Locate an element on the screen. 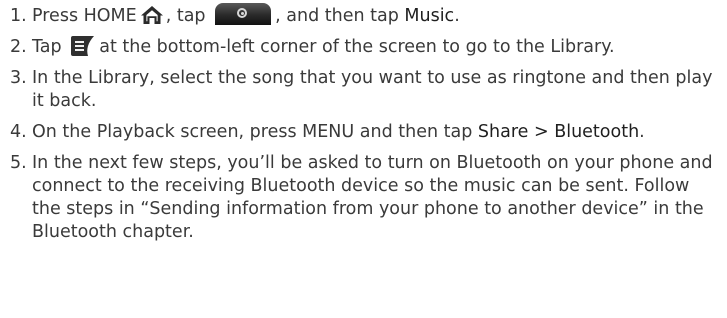 The width and height of the screenshot is (727, 318). step-1: 1. Press HOME , tap , and then tap Music. is located at coordinates (366, 15).